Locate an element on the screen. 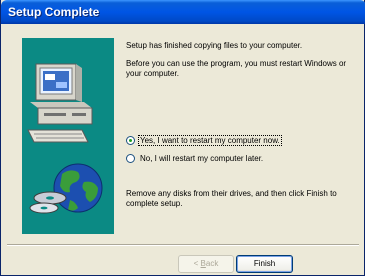 This screenshot has height=276, width=365. back-prefix: < is located at coordinates (197, 263).